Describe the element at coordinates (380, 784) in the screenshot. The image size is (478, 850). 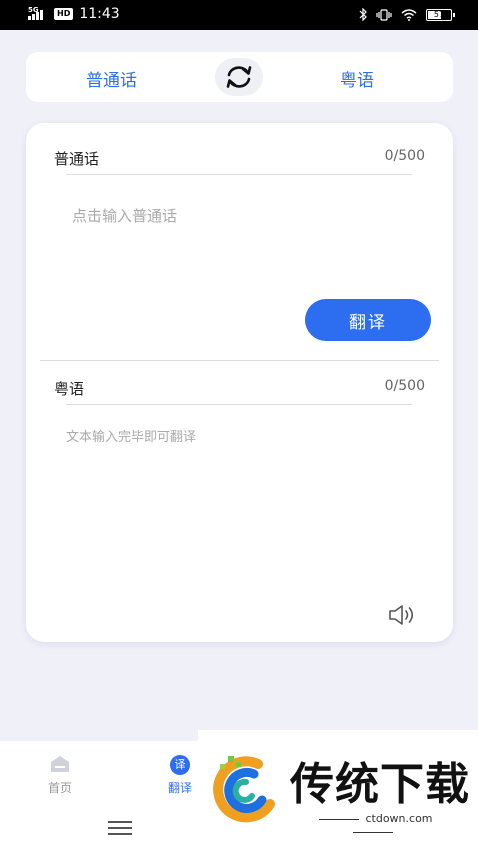
I see `watermark-text: 传统下载` at that location.